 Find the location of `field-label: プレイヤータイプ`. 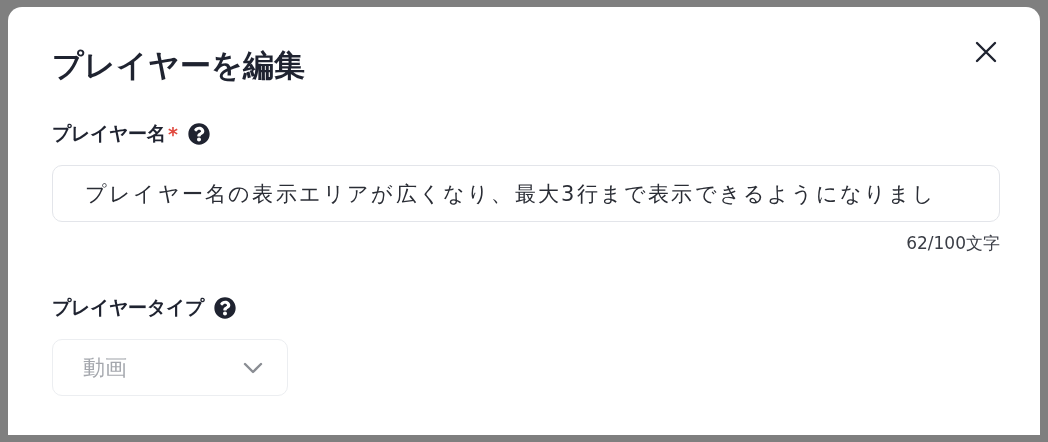

field-label: プレイヤータイプ is located at coordinates (128, 307).